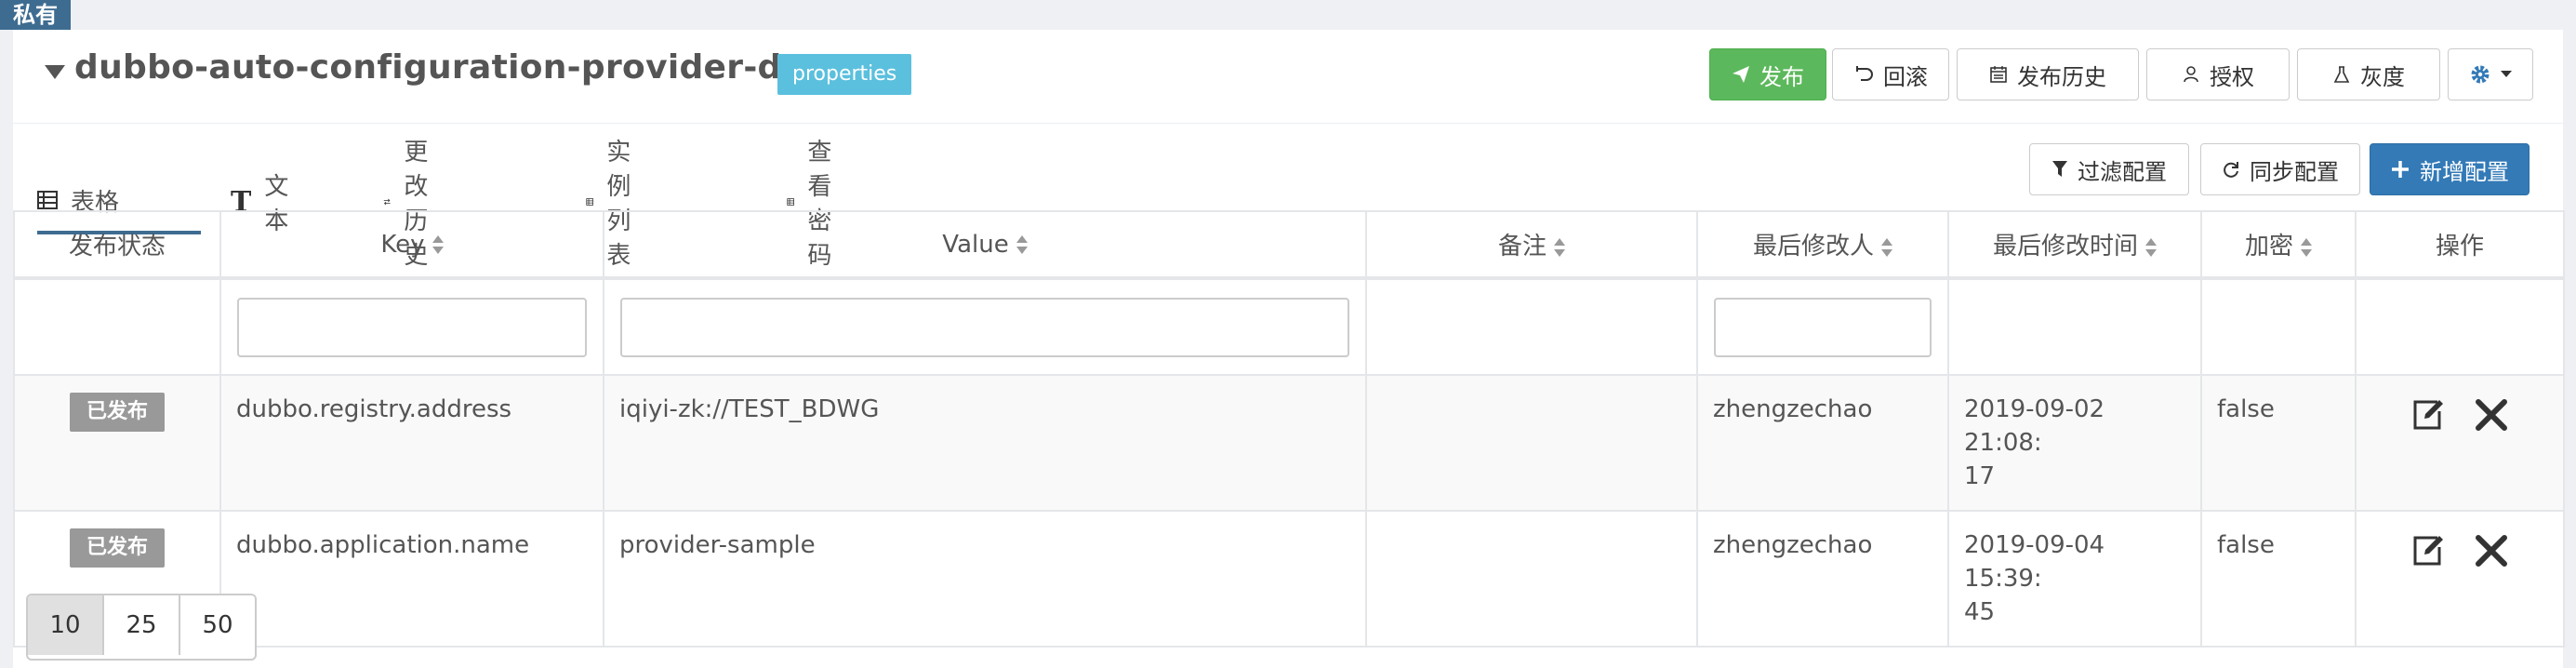 This screenshot has width=2576, height=668. What do you see at coordinates (1905, 76) in the screenshot?
I see `rollback-label: 回滚` at bounding box center [1905, 76].